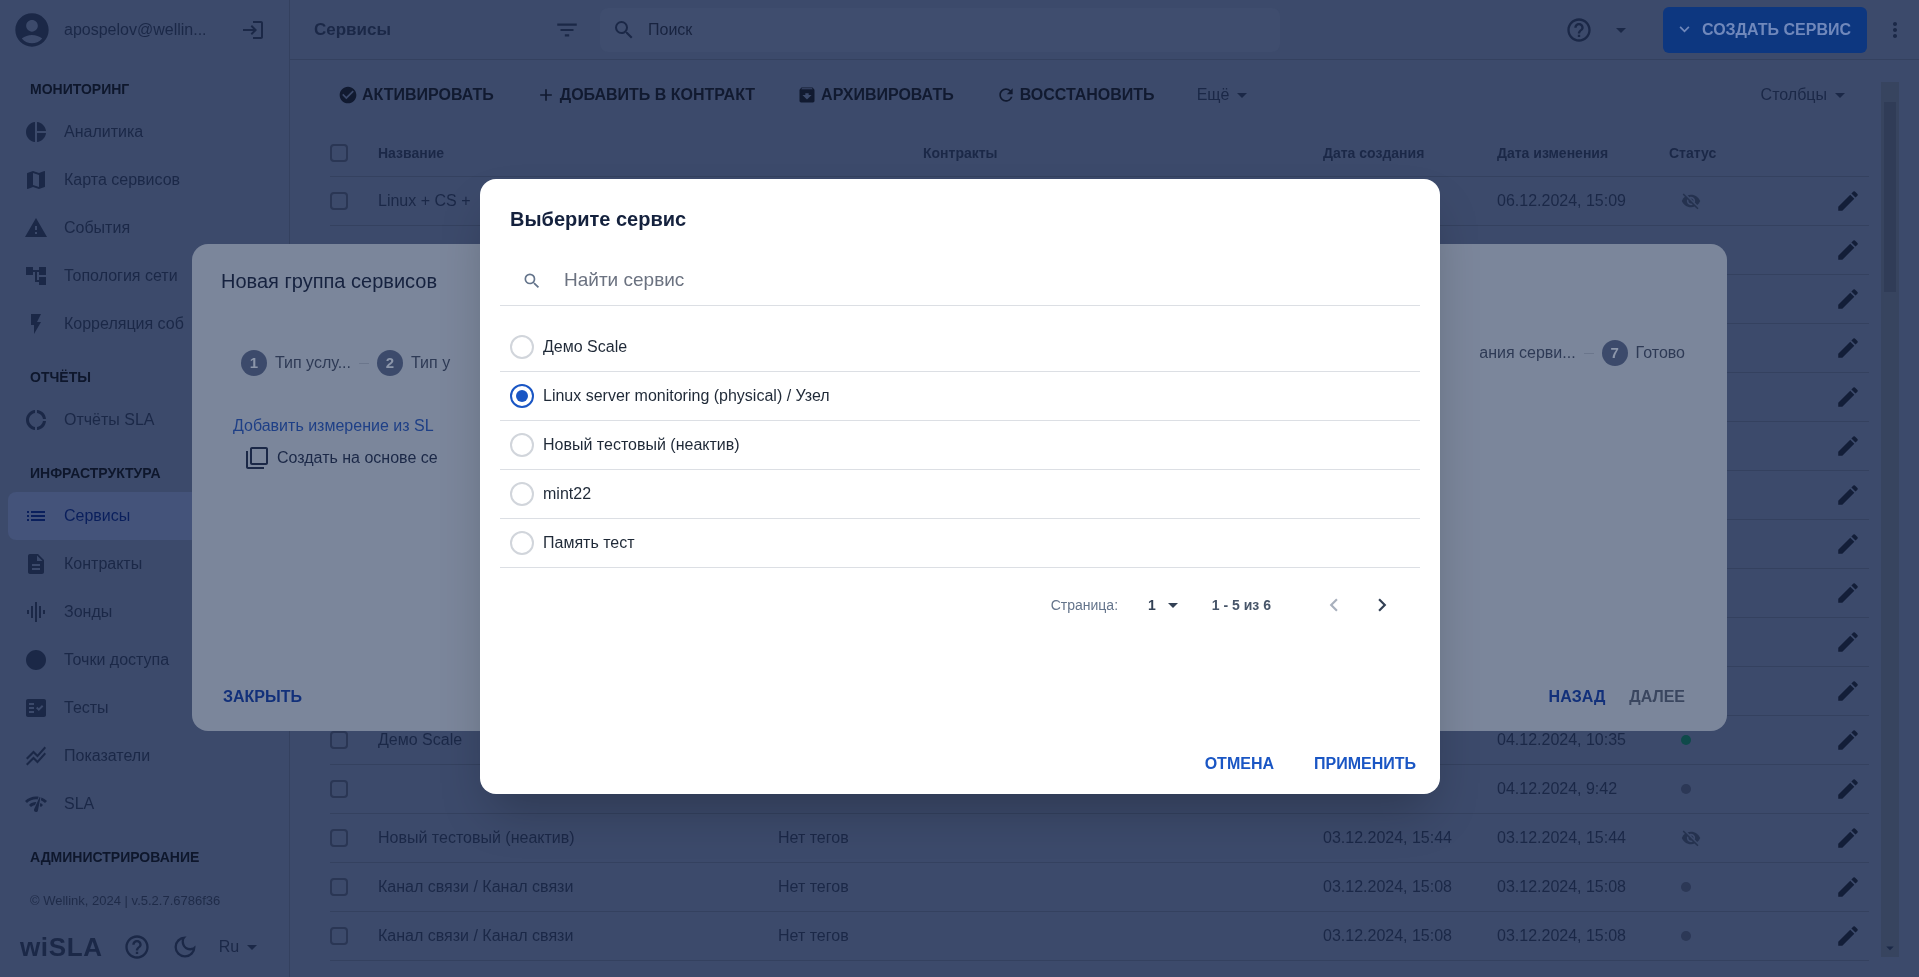  Describe the element at coordinates (357, 458) in the screenshot. I see `copy-action: Создать на основе се` at that location.